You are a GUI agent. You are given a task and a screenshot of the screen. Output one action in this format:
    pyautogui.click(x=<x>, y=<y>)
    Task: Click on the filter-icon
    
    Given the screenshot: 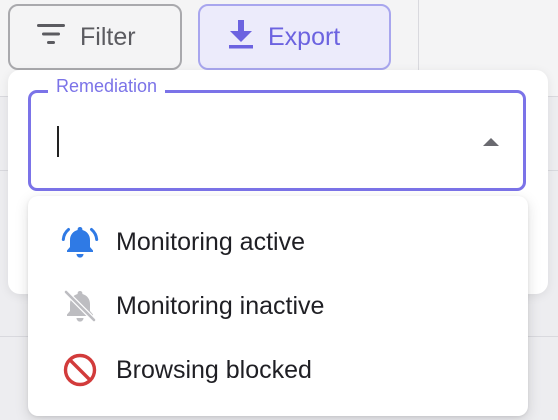 What is the action you would take?
    pyautogui.click(x=51, y=37)
    